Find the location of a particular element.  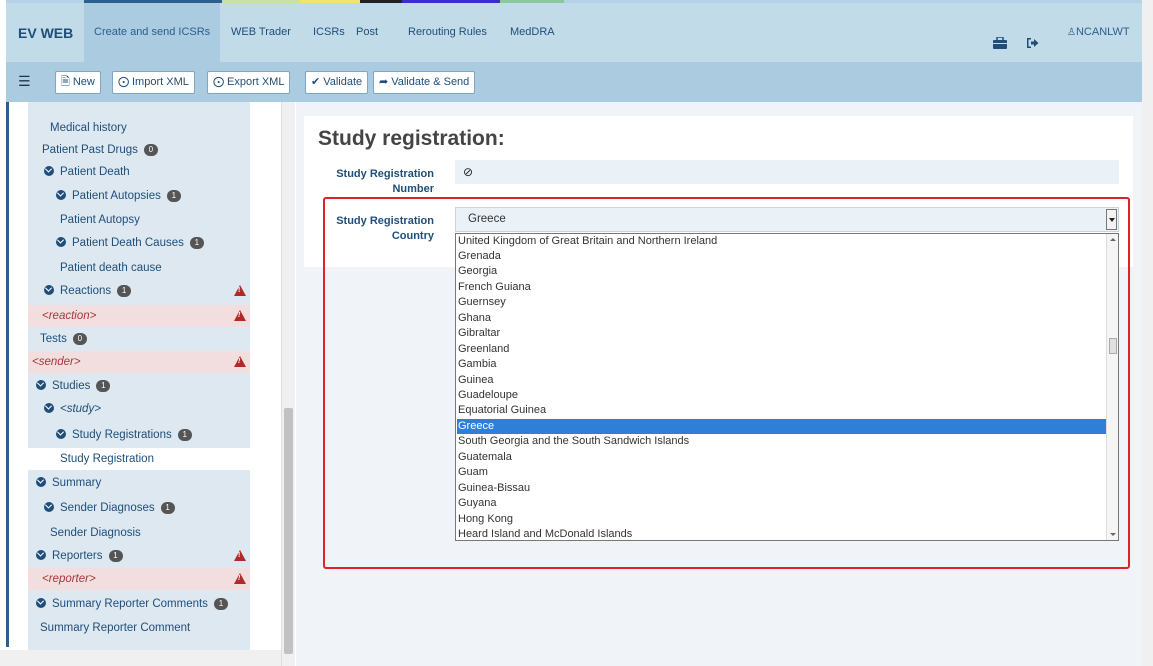

tab-meddra: MedDRA is located at coordinates (532, 32).